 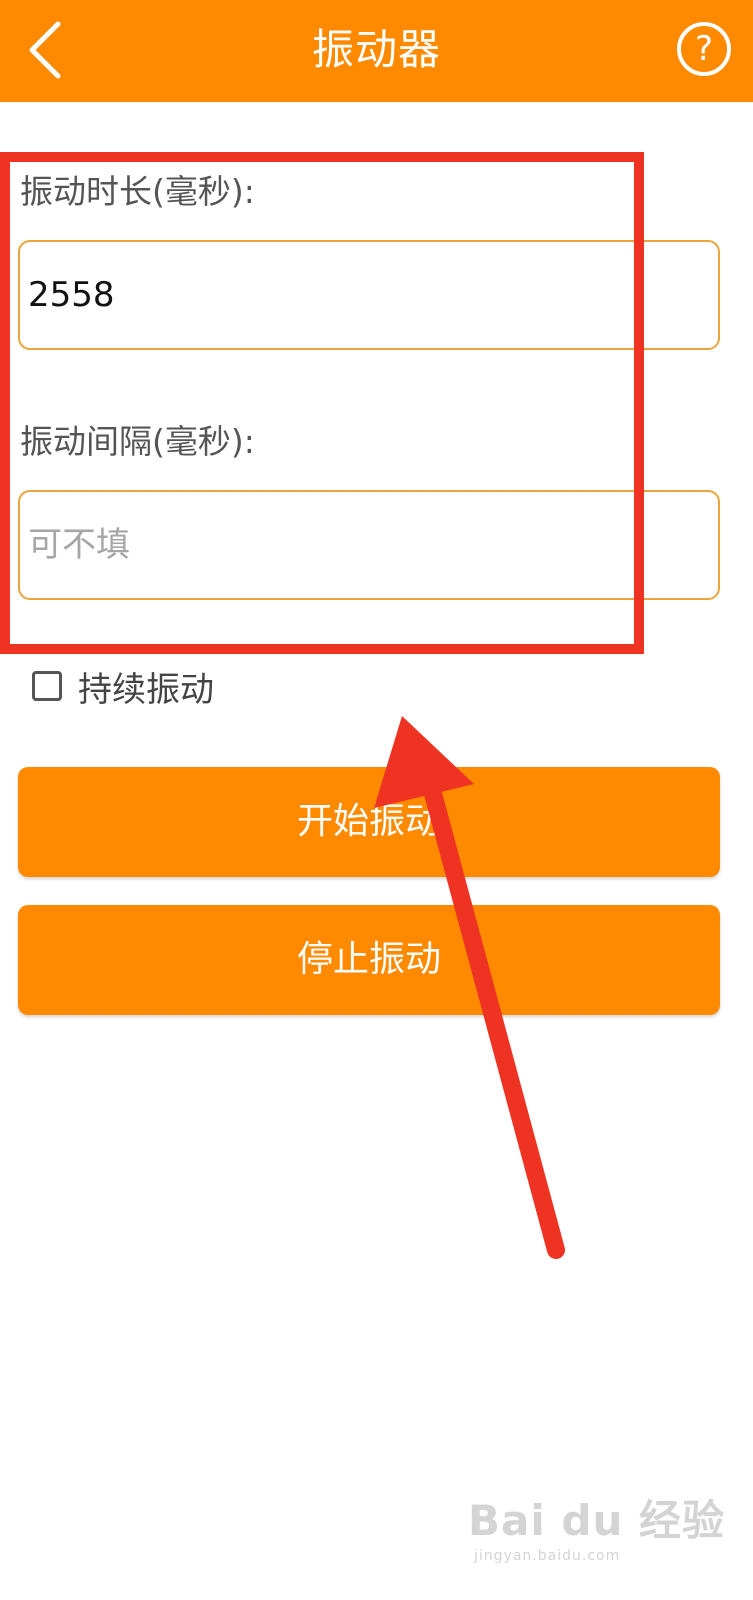 What do you see at coordinates (369, 960) in the screenshot?
I see `stop-vibration-button: 停止振动` at bounding box center [369, 960].